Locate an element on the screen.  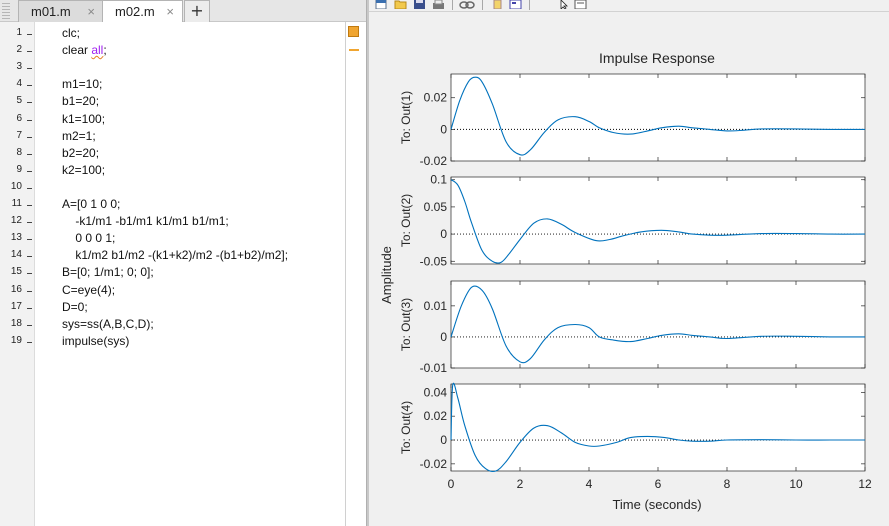
code-line: A=[0 1 0 0; is located at coordinates (91, 204).